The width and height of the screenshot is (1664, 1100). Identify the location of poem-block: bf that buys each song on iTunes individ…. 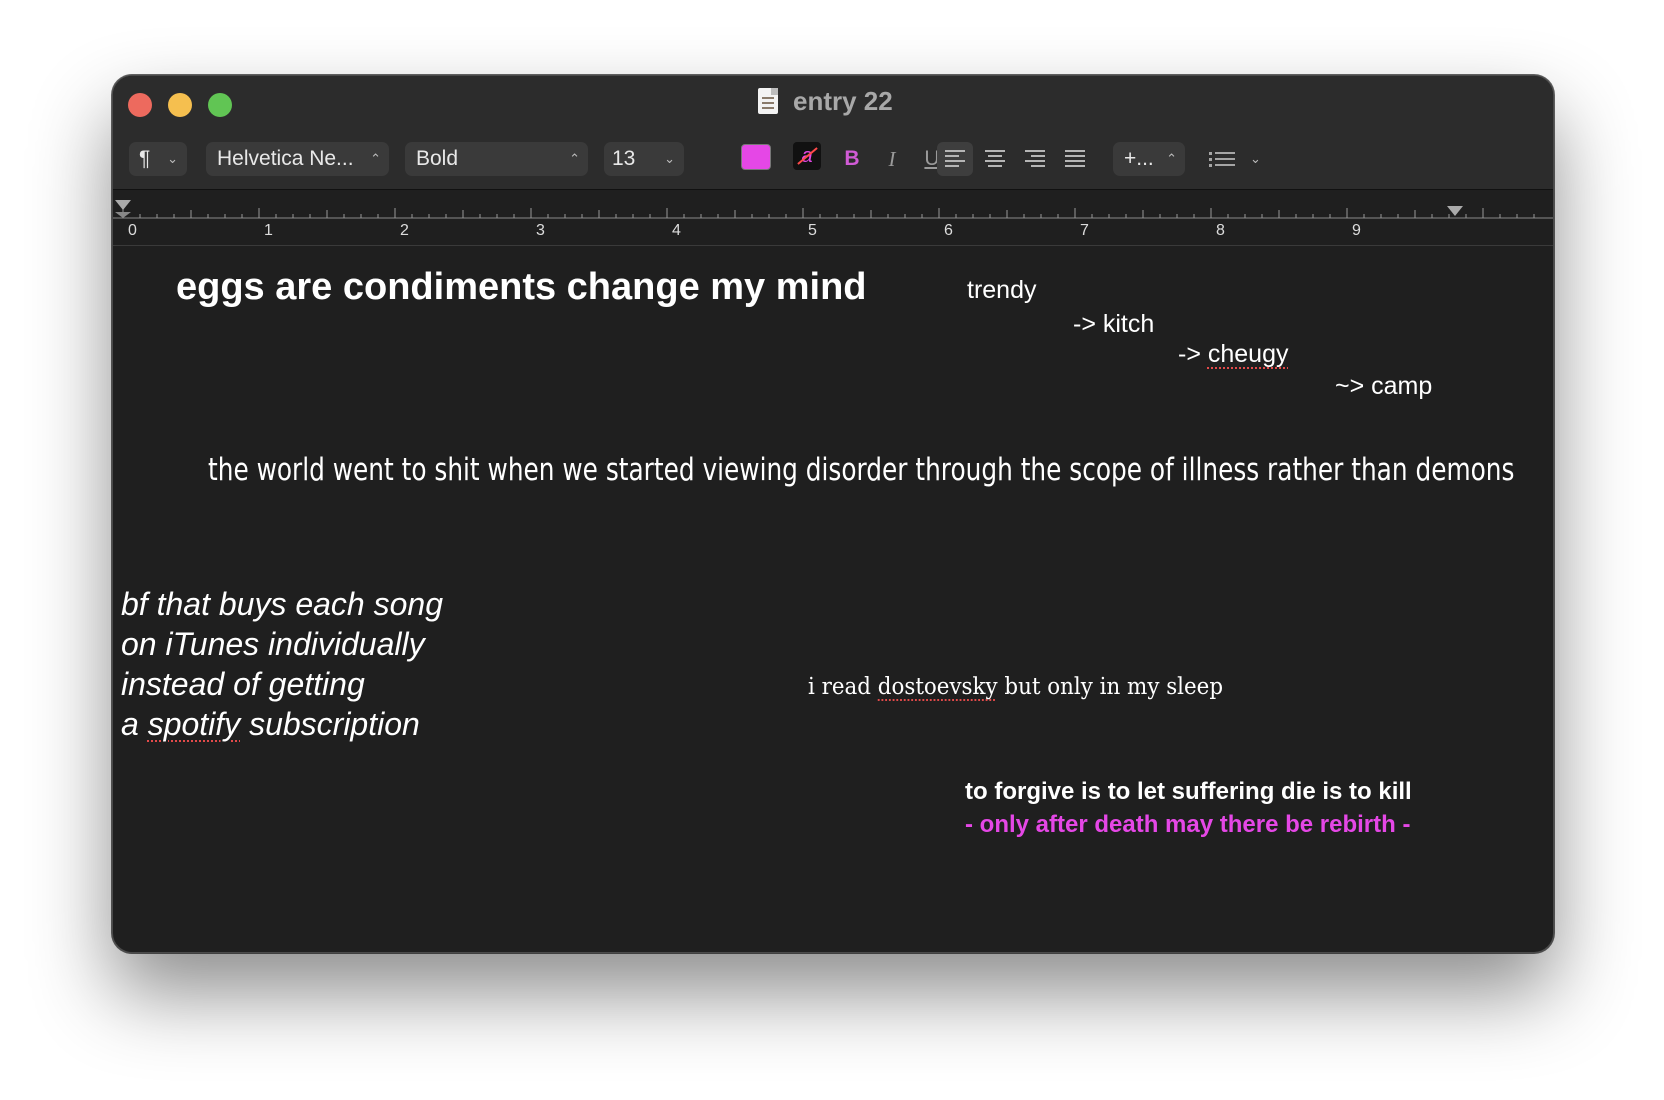
(282, 664).